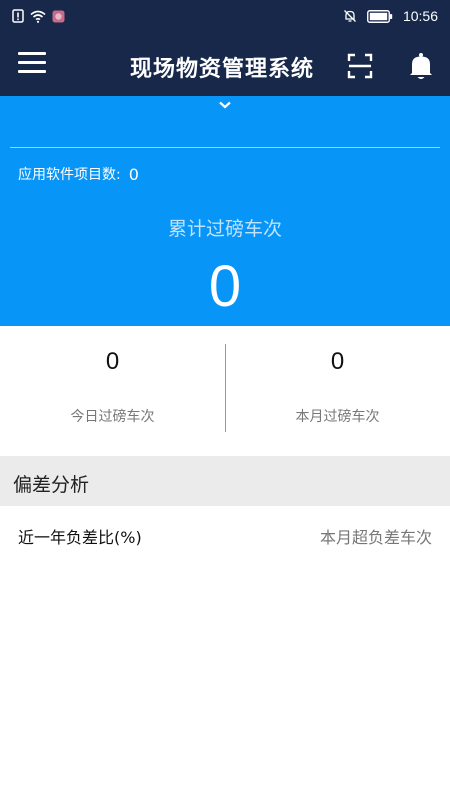 The width and height of the screenshot is (450, 800). What do you see at coordinates (80, 536) in the screenshot?
I see `year-ratio-tab: 近一年负差比(%)` at bounding box center [80, 536].